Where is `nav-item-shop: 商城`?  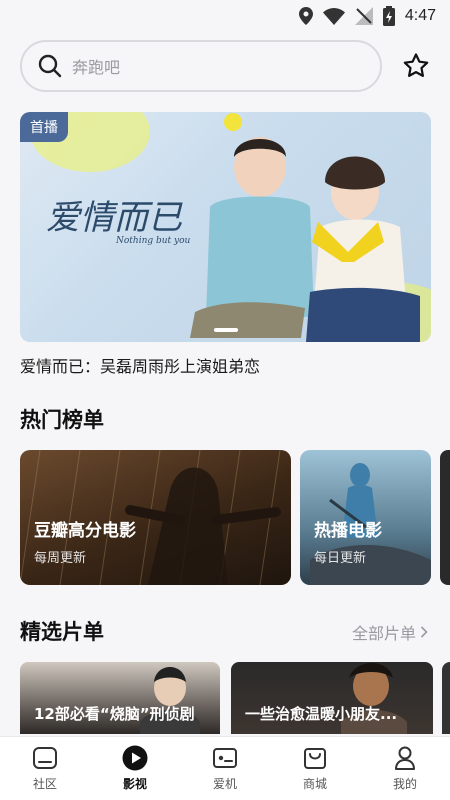
nav-item-shop: 商城 is located at coordinates (315, 768).